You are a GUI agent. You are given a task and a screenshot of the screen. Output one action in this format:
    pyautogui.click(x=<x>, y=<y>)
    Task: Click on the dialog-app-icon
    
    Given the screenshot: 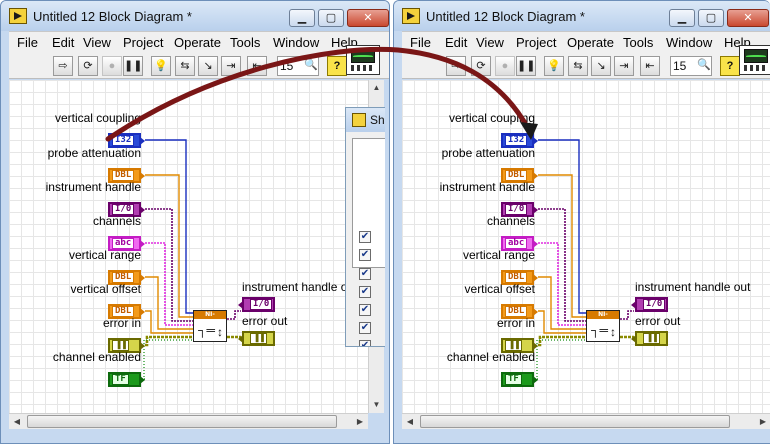 What is the action you would take?
    pyautogui.click(x=359, y=120)
    